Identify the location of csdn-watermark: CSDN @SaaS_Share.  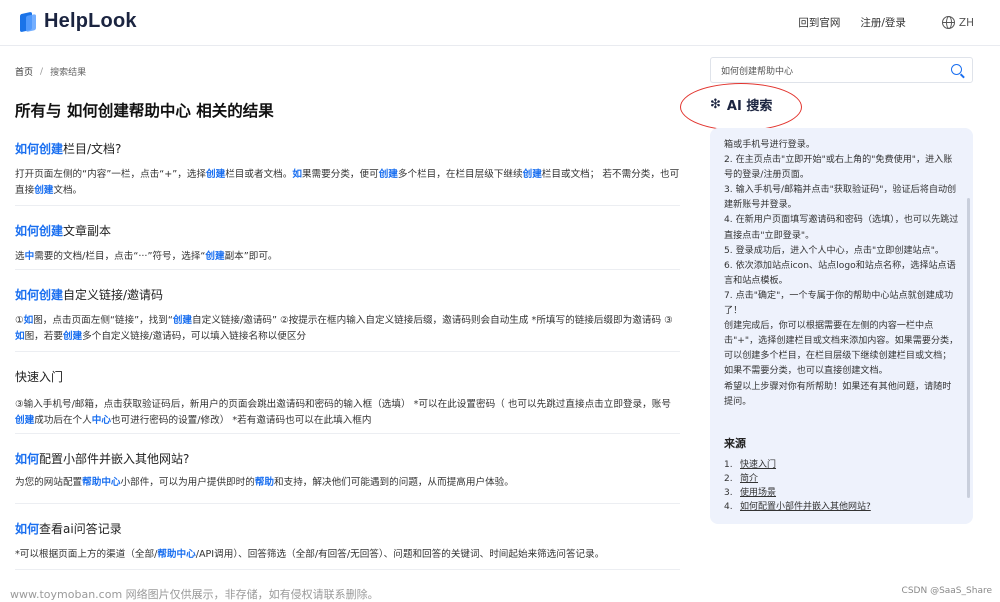
(946, 591).